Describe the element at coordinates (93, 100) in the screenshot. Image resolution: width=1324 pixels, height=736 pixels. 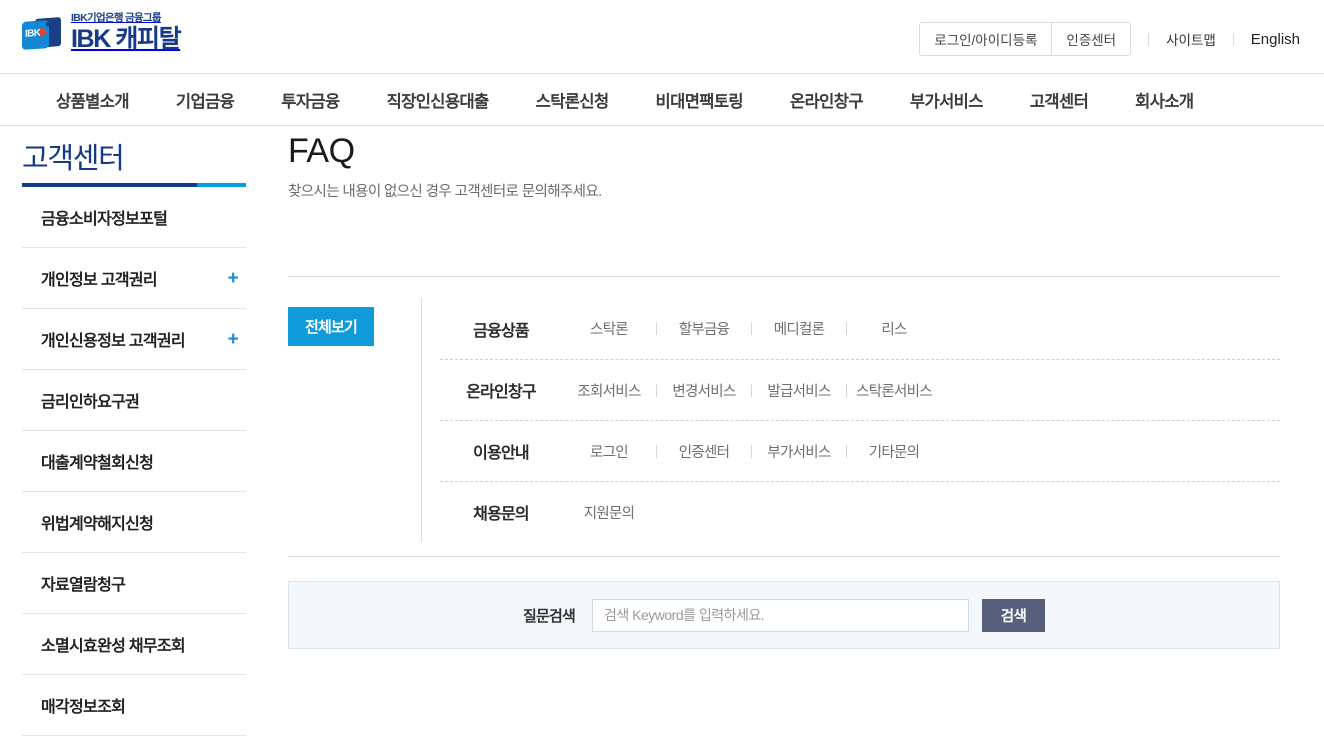
I see `nav-item-products: 상품별소개` at that location.